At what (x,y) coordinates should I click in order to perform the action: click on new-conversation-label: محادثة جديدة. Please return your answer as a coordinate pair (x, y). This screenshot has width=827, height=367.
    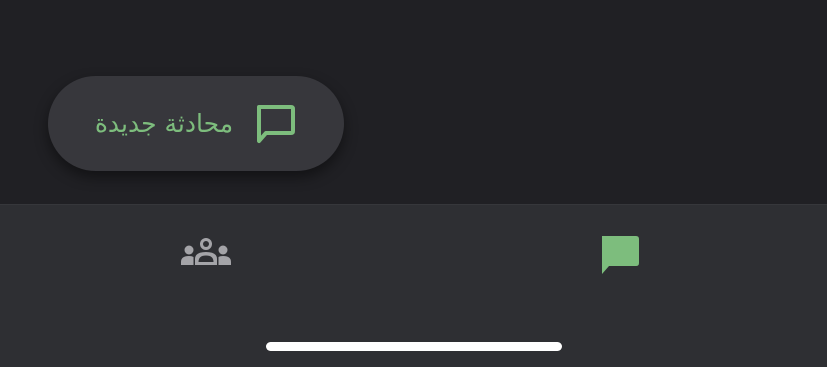
    Looking at the image, I should click on (164, 123).